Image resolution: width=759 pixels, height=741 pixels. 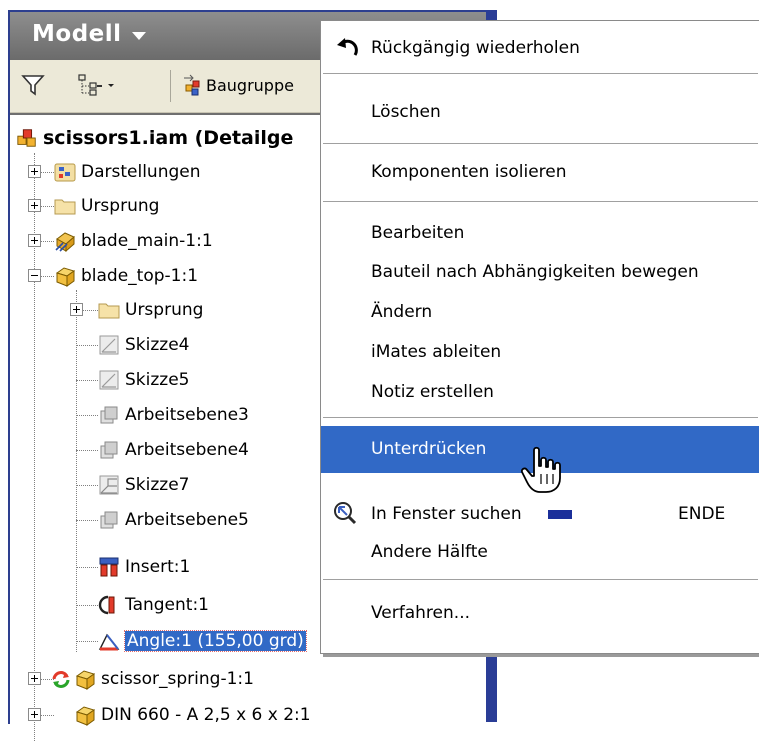 What do you see at coordinates (109, 567) in the screenshot?
I see `insert-constraint-icon` at bounding box center [109, 567].